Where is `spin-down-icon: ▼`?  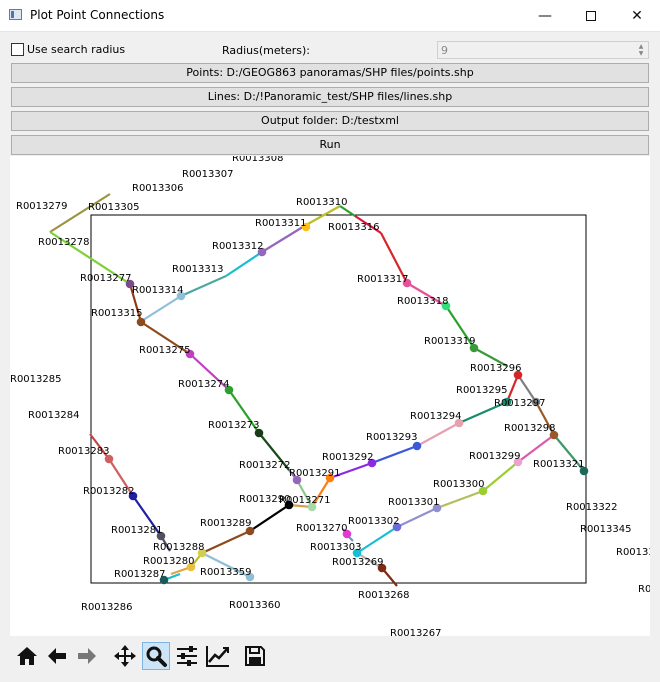
spin-down-icon: ▼ is located at coordinates (641, 53).